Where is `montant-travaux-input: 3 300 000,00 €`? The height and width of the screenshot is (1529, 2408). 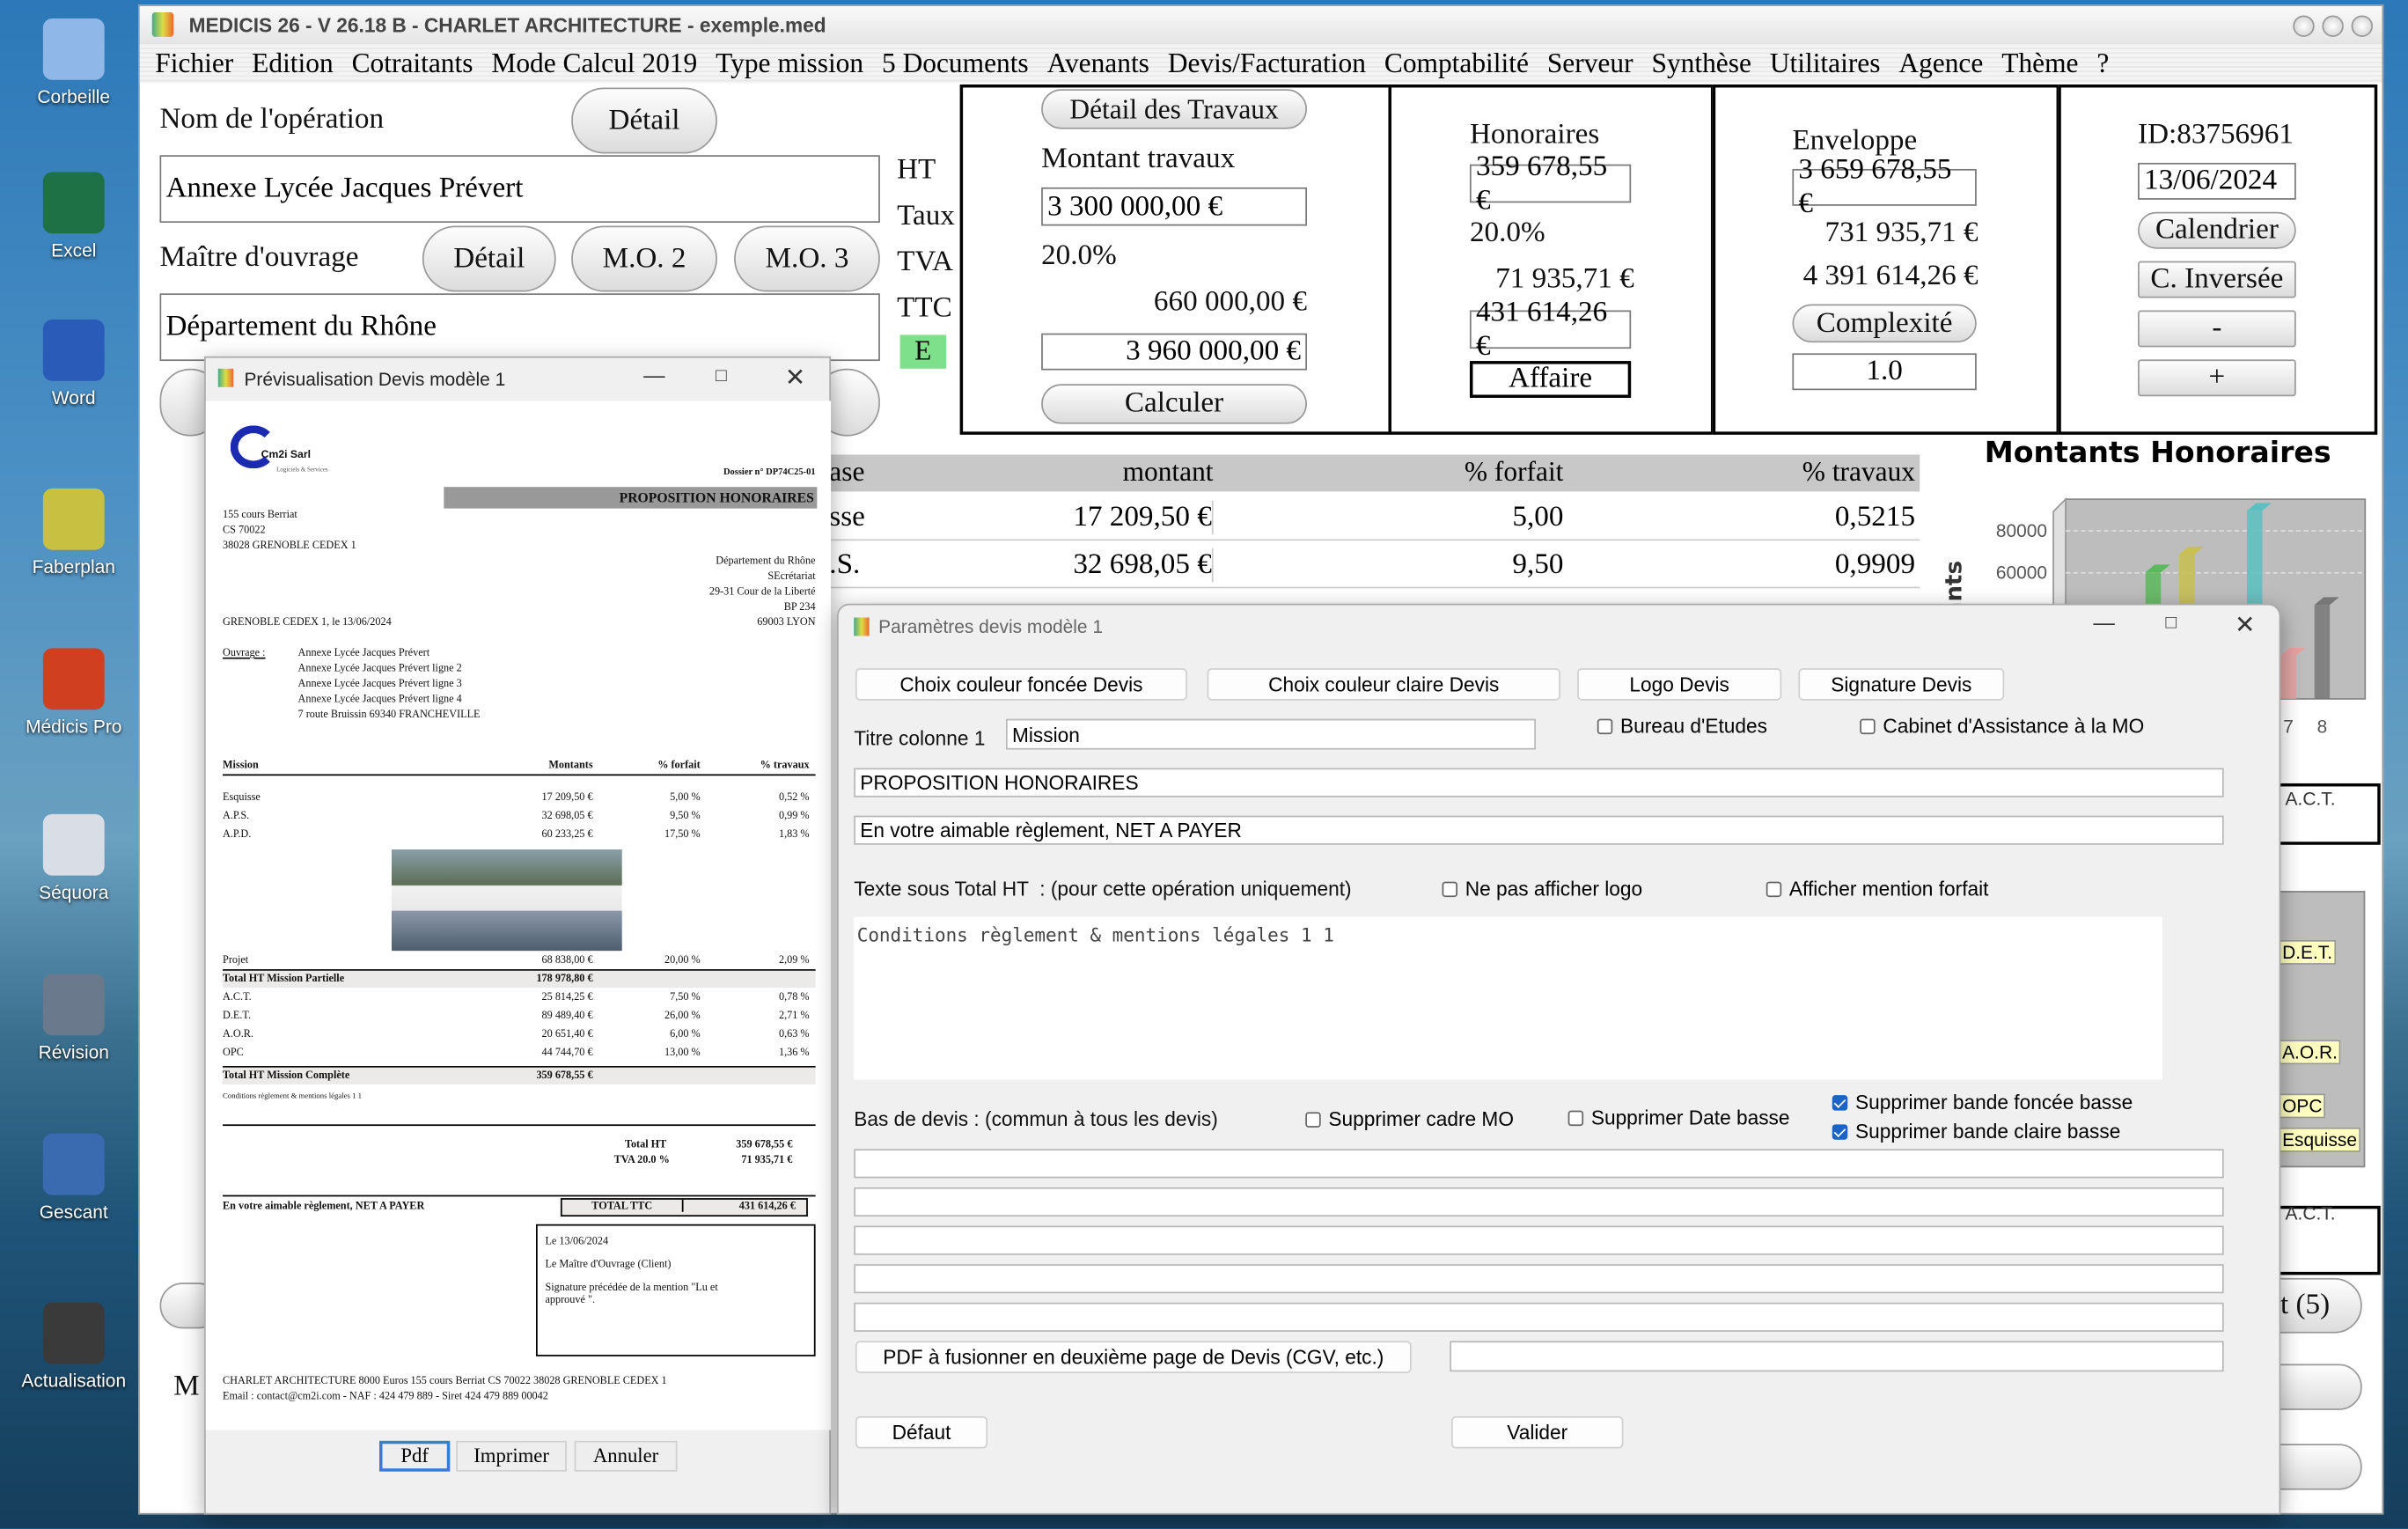
montant-travaux-input: 3 300 000,00 € is located at coordinates (1174, 206).